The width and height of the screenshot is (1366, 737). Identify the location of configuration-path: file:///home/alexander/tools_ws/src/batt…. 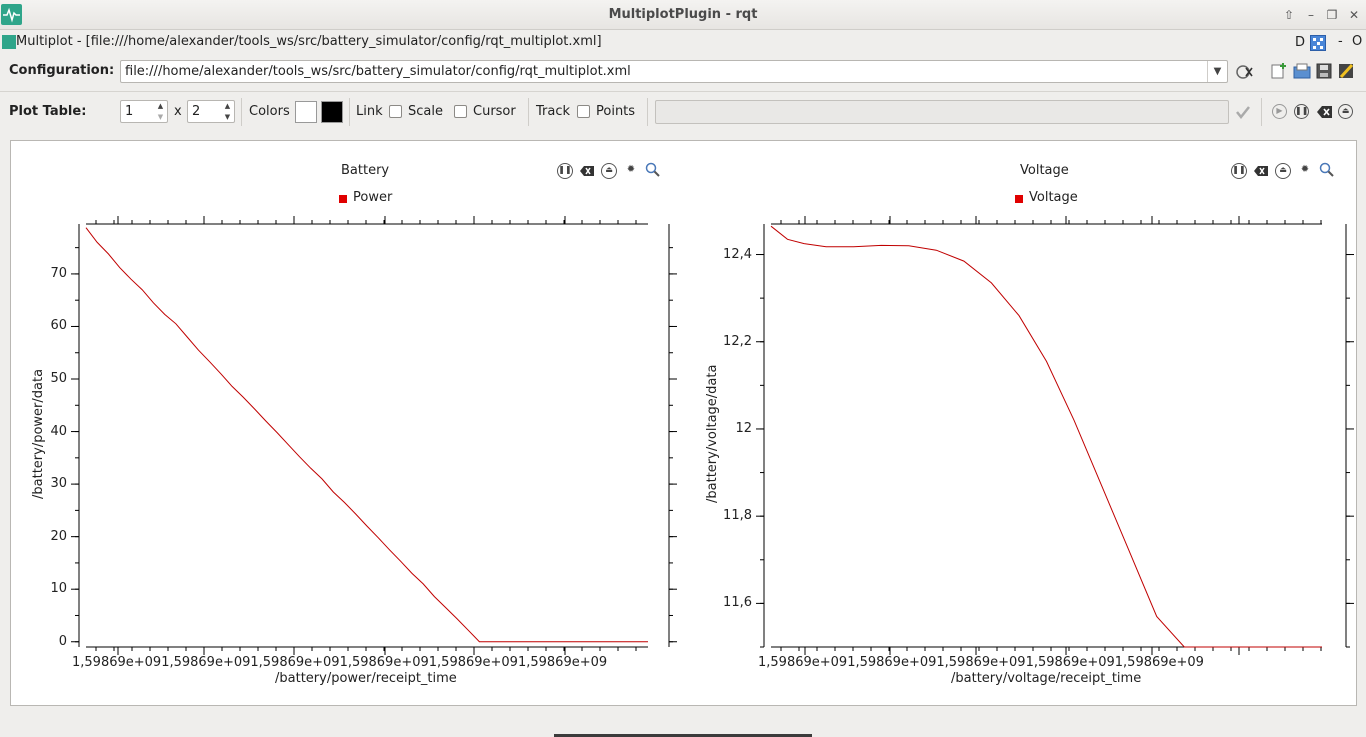
(378, 71).